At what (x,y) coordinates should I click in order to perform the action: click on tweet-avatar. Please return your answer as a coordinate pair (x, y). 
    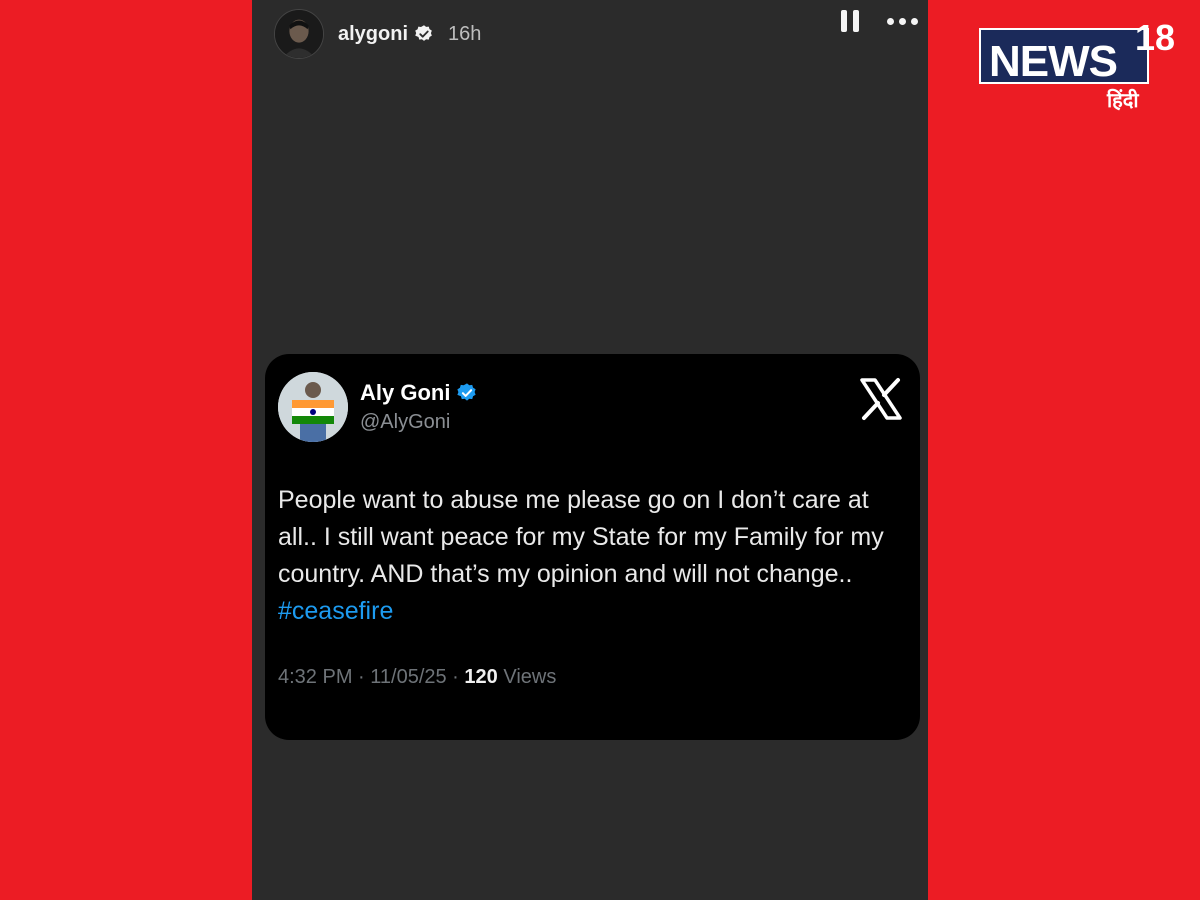
    Looking at the image, I should click on (313, 407).